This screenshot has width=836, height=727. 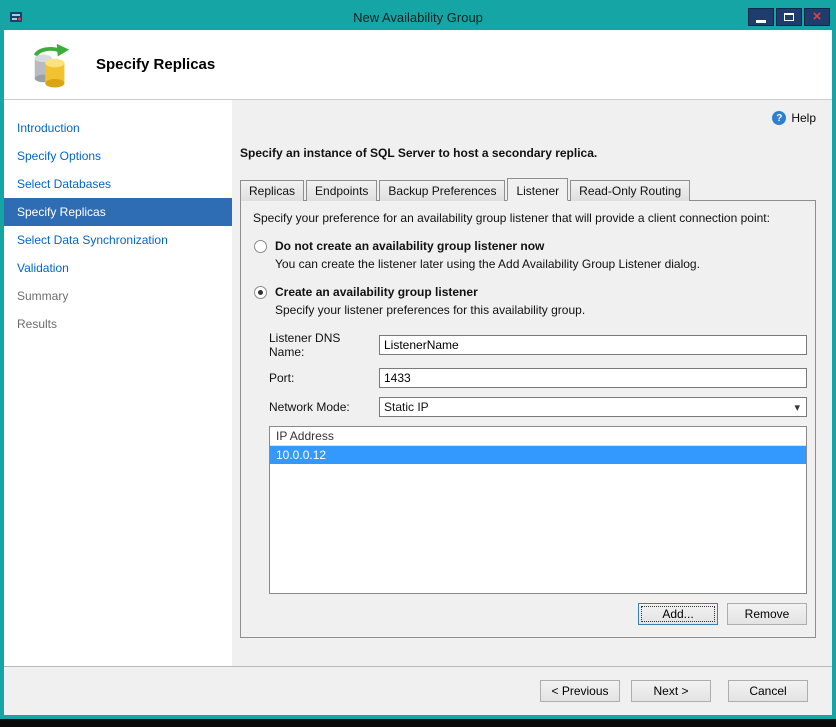 What do you see at coordinates (260, 292) in the screenshot?
I see `radio-create-listener` at bounding box center [260, 292].